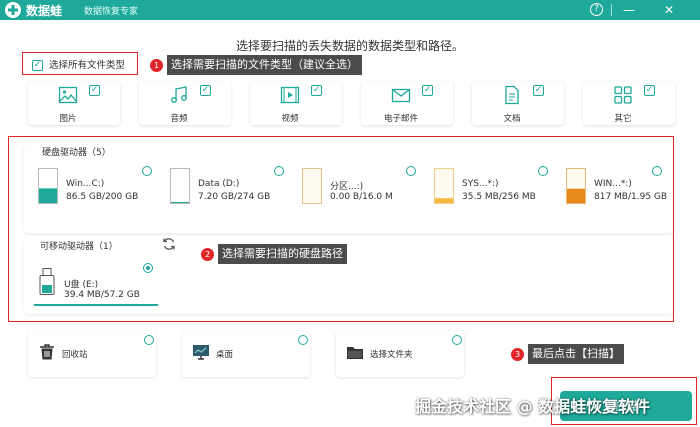 The width and height of the screenshot is (700, 427). I want to click on brand-name: 数据蛙, so click(44, 11).